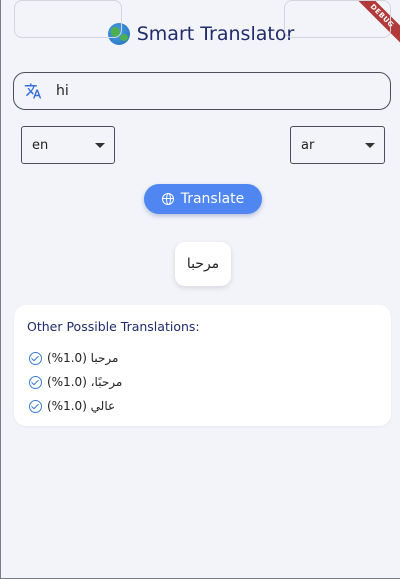 This screenshot has height=579, width=400. What do you see at coordinates (337, 19) in the screenshot?
I see `target-language-frame` at bounding box center [337, 19].